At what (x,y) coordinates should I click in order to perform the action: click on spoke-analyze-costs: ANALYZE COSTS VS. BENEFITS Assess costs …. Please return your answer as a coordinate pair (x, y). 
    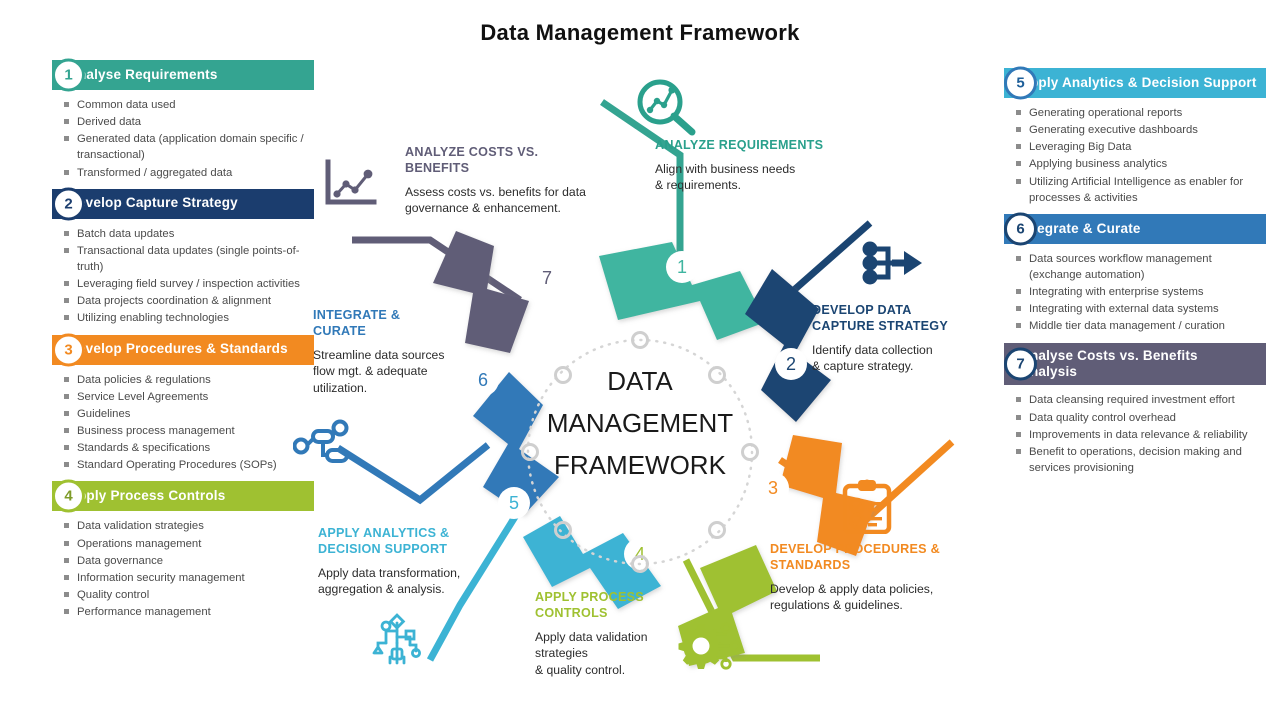
    Looking at the image, I should click on (502, 181).